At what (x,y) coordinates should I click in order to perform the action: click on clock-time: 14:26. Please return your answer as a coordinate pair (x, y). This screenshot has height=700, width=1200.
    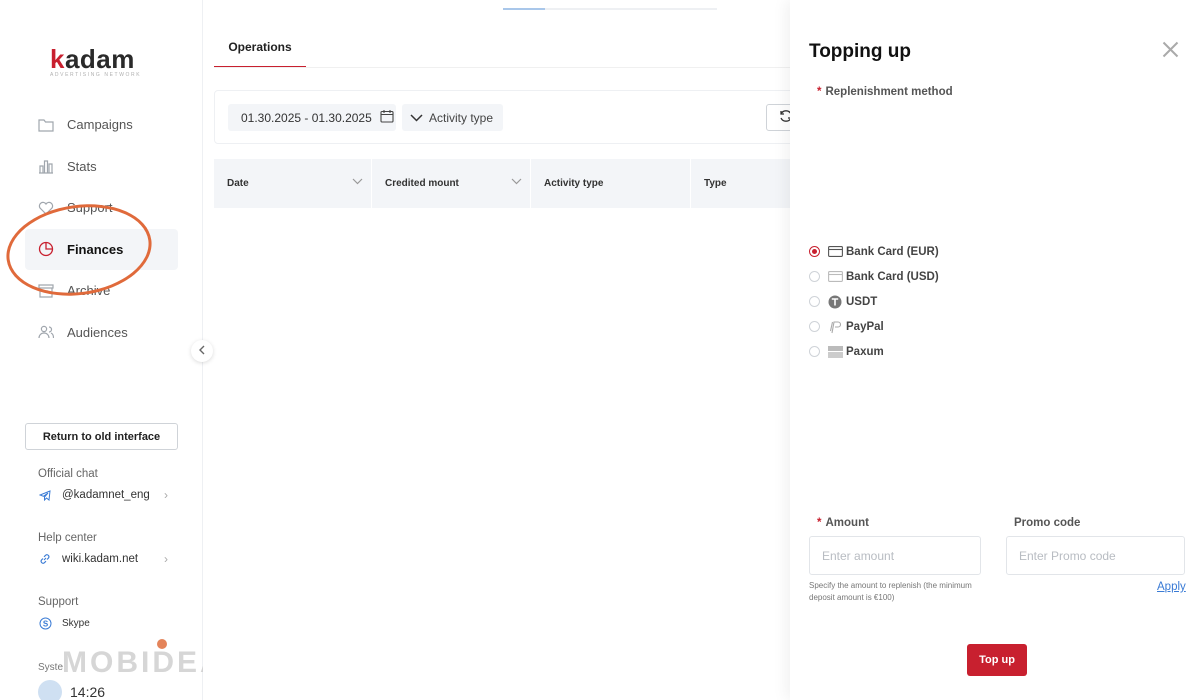
    Looking at the image, I should click on (88, 692).